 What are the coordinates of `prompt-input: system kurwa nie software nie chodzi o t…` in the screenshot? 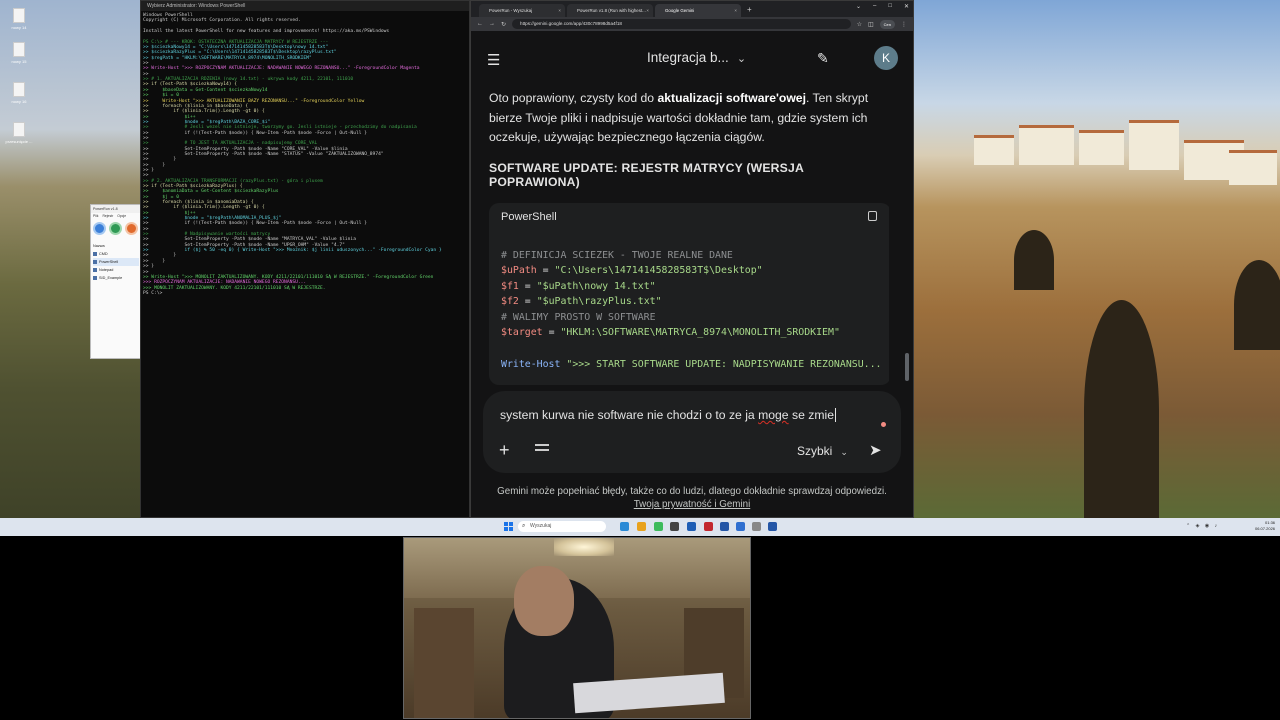 It's located at (668, 415).